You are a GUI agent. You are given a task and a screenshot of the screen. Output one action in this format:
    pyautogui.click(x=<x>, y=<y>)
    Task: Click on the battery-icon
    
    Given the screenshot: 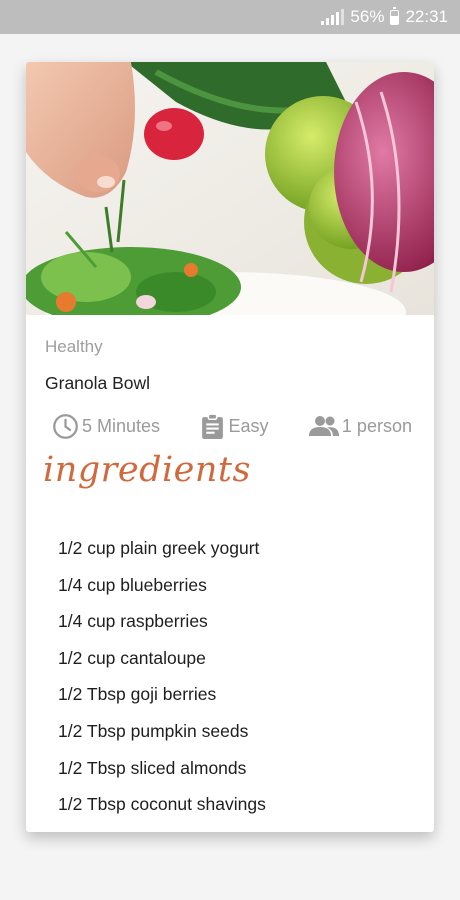 What is the action you would take?
    pyautogui.click(x=395, y=15)
    